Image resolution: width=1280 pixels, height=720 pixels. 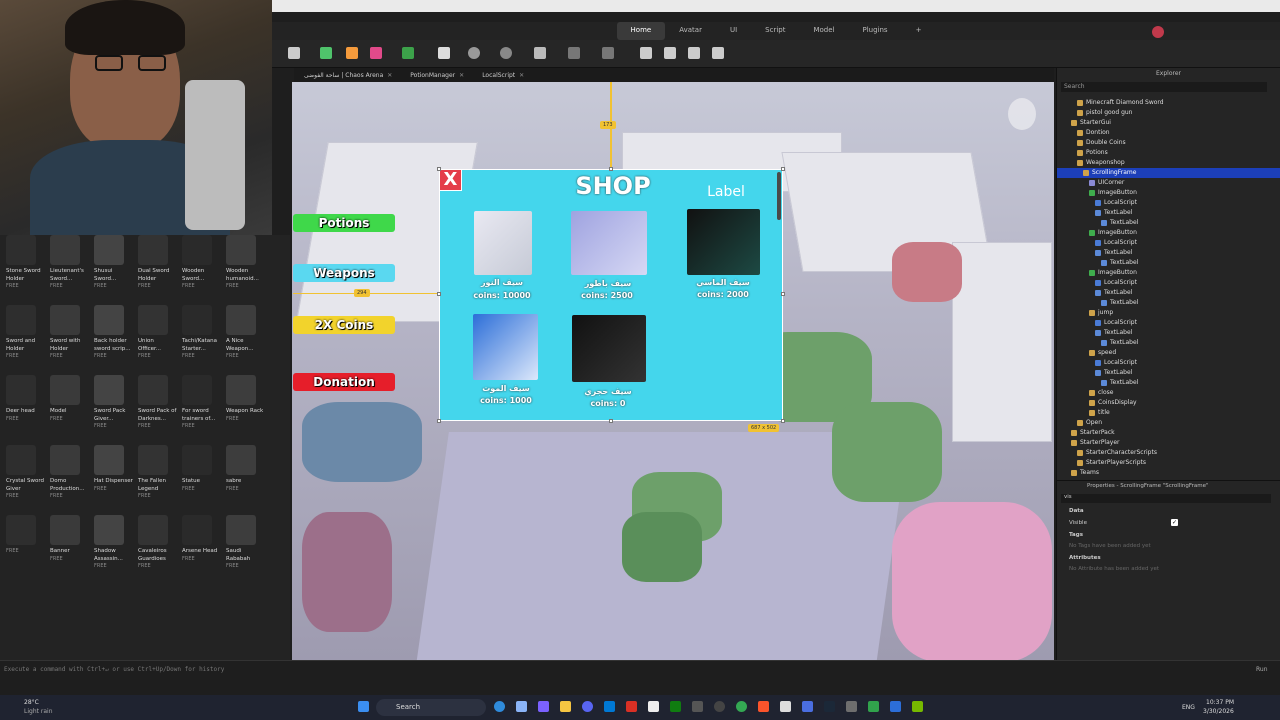 I want to click on explorer-row: Weaponshop, so click(x=1168, y=163).